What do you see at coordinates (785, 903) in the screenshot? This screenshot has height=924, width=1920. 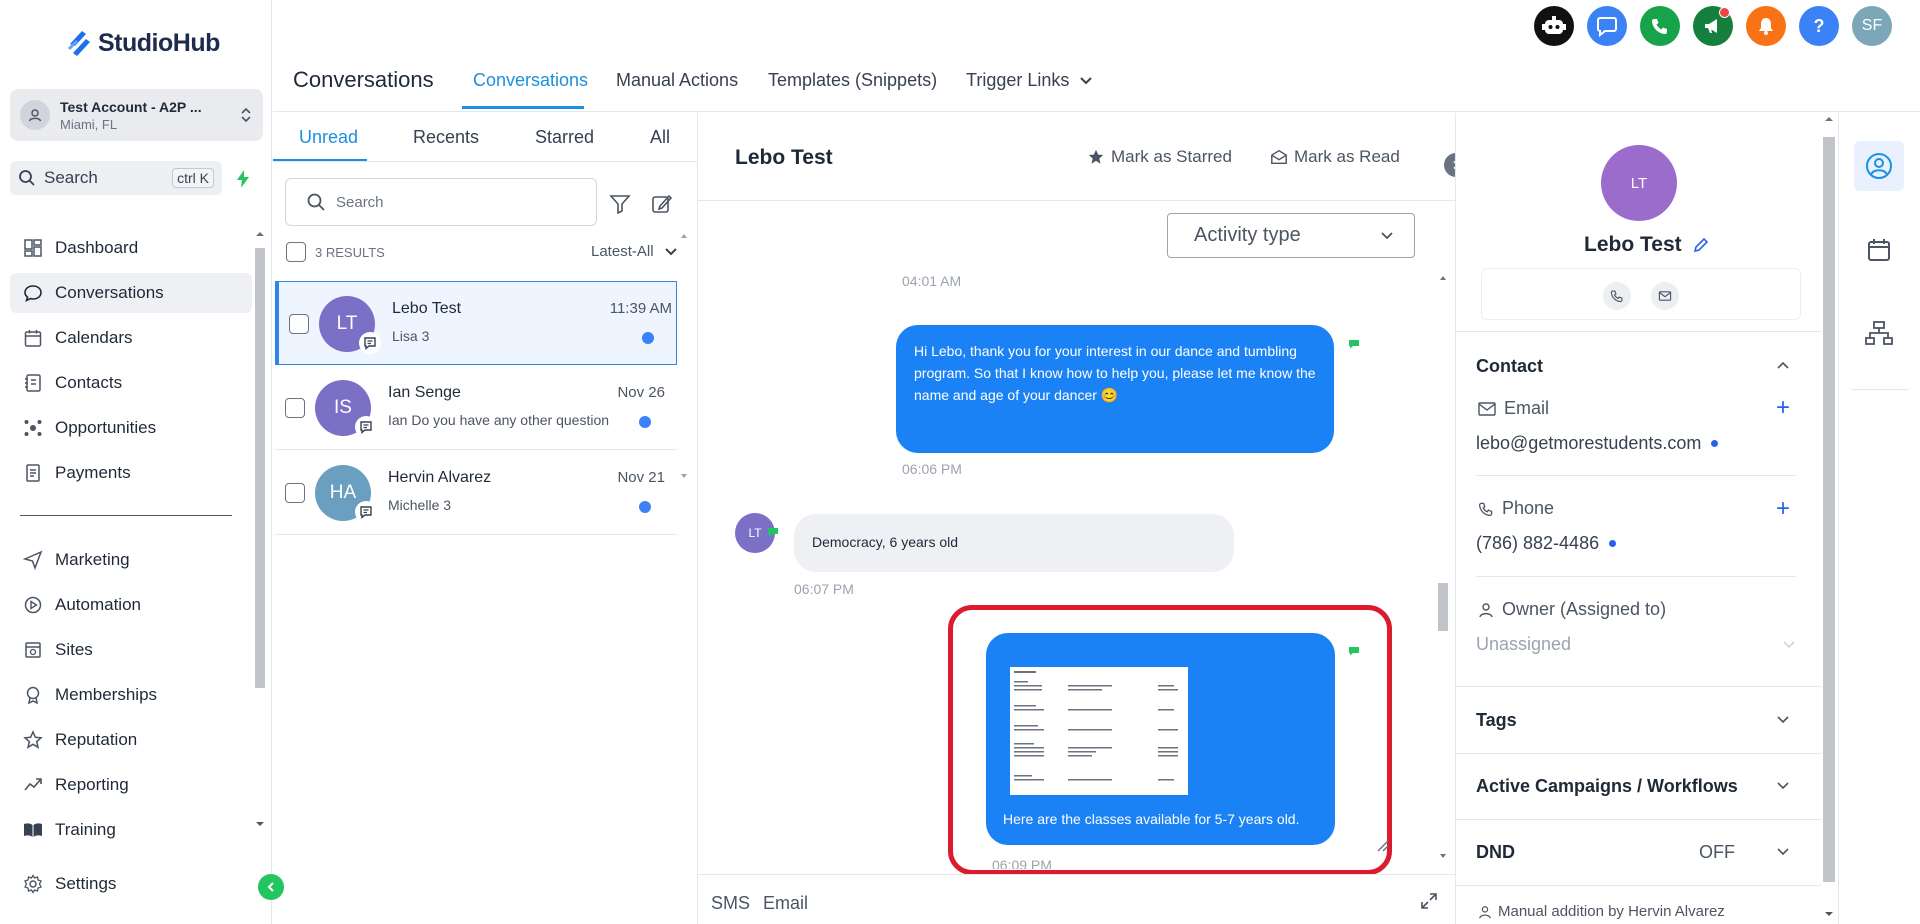 I see `tab-email: Email` at bounding box center [785, 903].